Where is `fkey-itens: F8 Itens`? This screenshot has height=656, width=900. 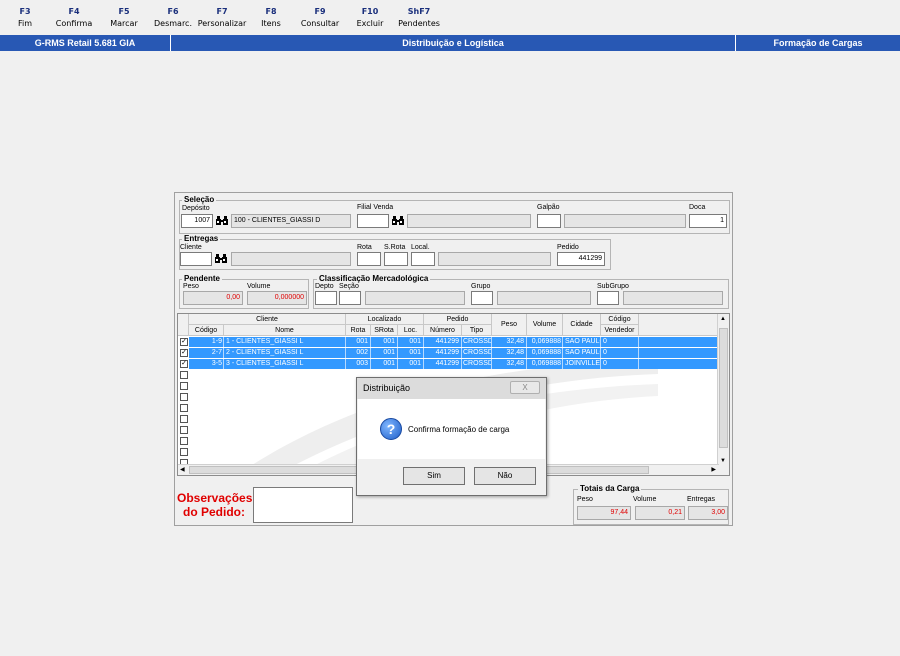 fkey-itens: F8 Itens is located at coordinates (271, 17).